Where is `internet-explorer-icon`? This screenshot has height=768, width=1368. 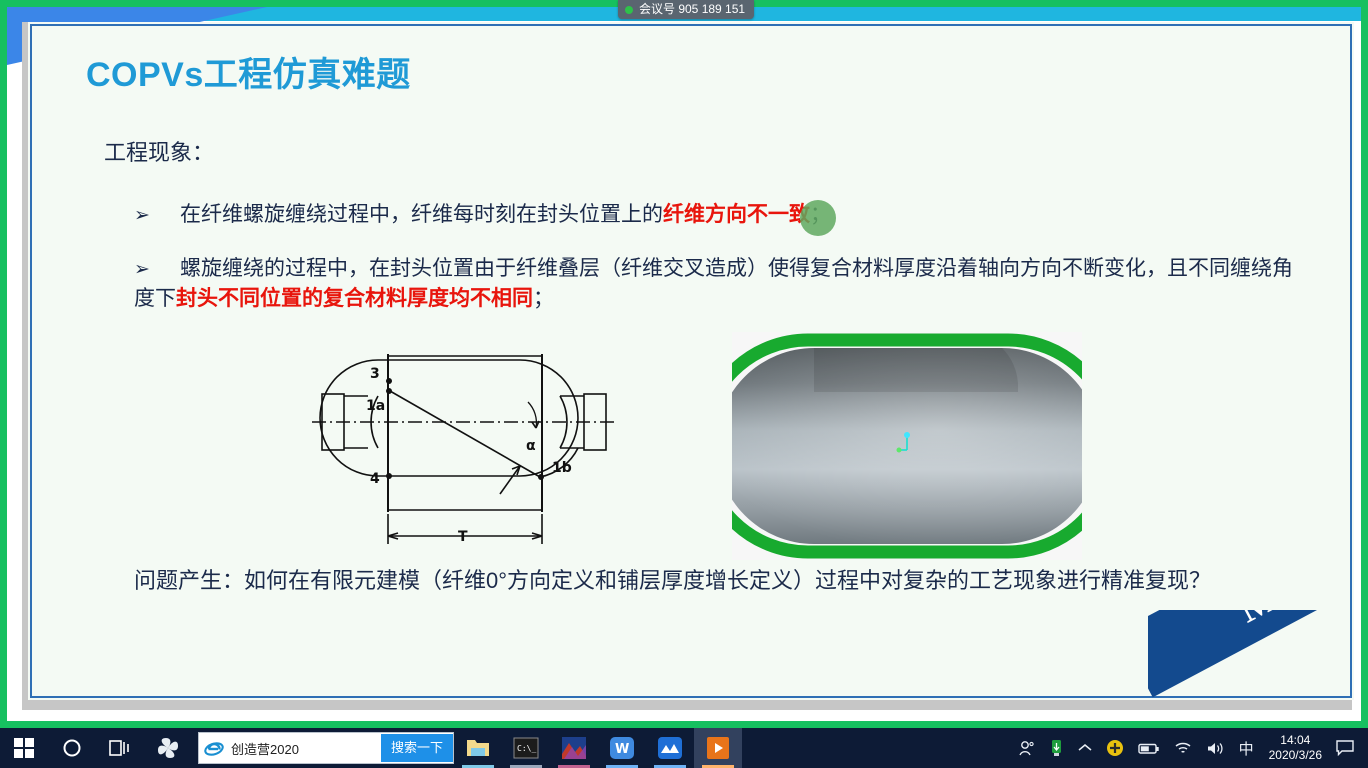
internet-explorer-icon is located at coordinates (214, 748).